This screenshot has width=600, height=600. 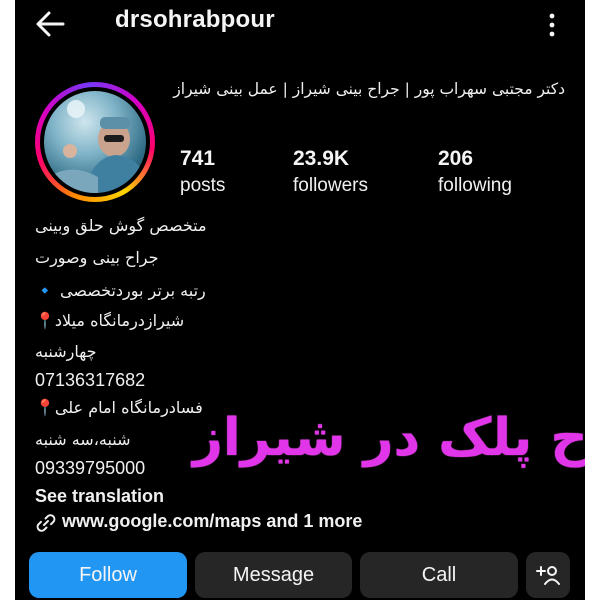 What do you see at coordinates (97, 257) in the screenshot?
I see `bio-line-surgeon: جراح بینی وصورت` at bounding box center [97, 257].